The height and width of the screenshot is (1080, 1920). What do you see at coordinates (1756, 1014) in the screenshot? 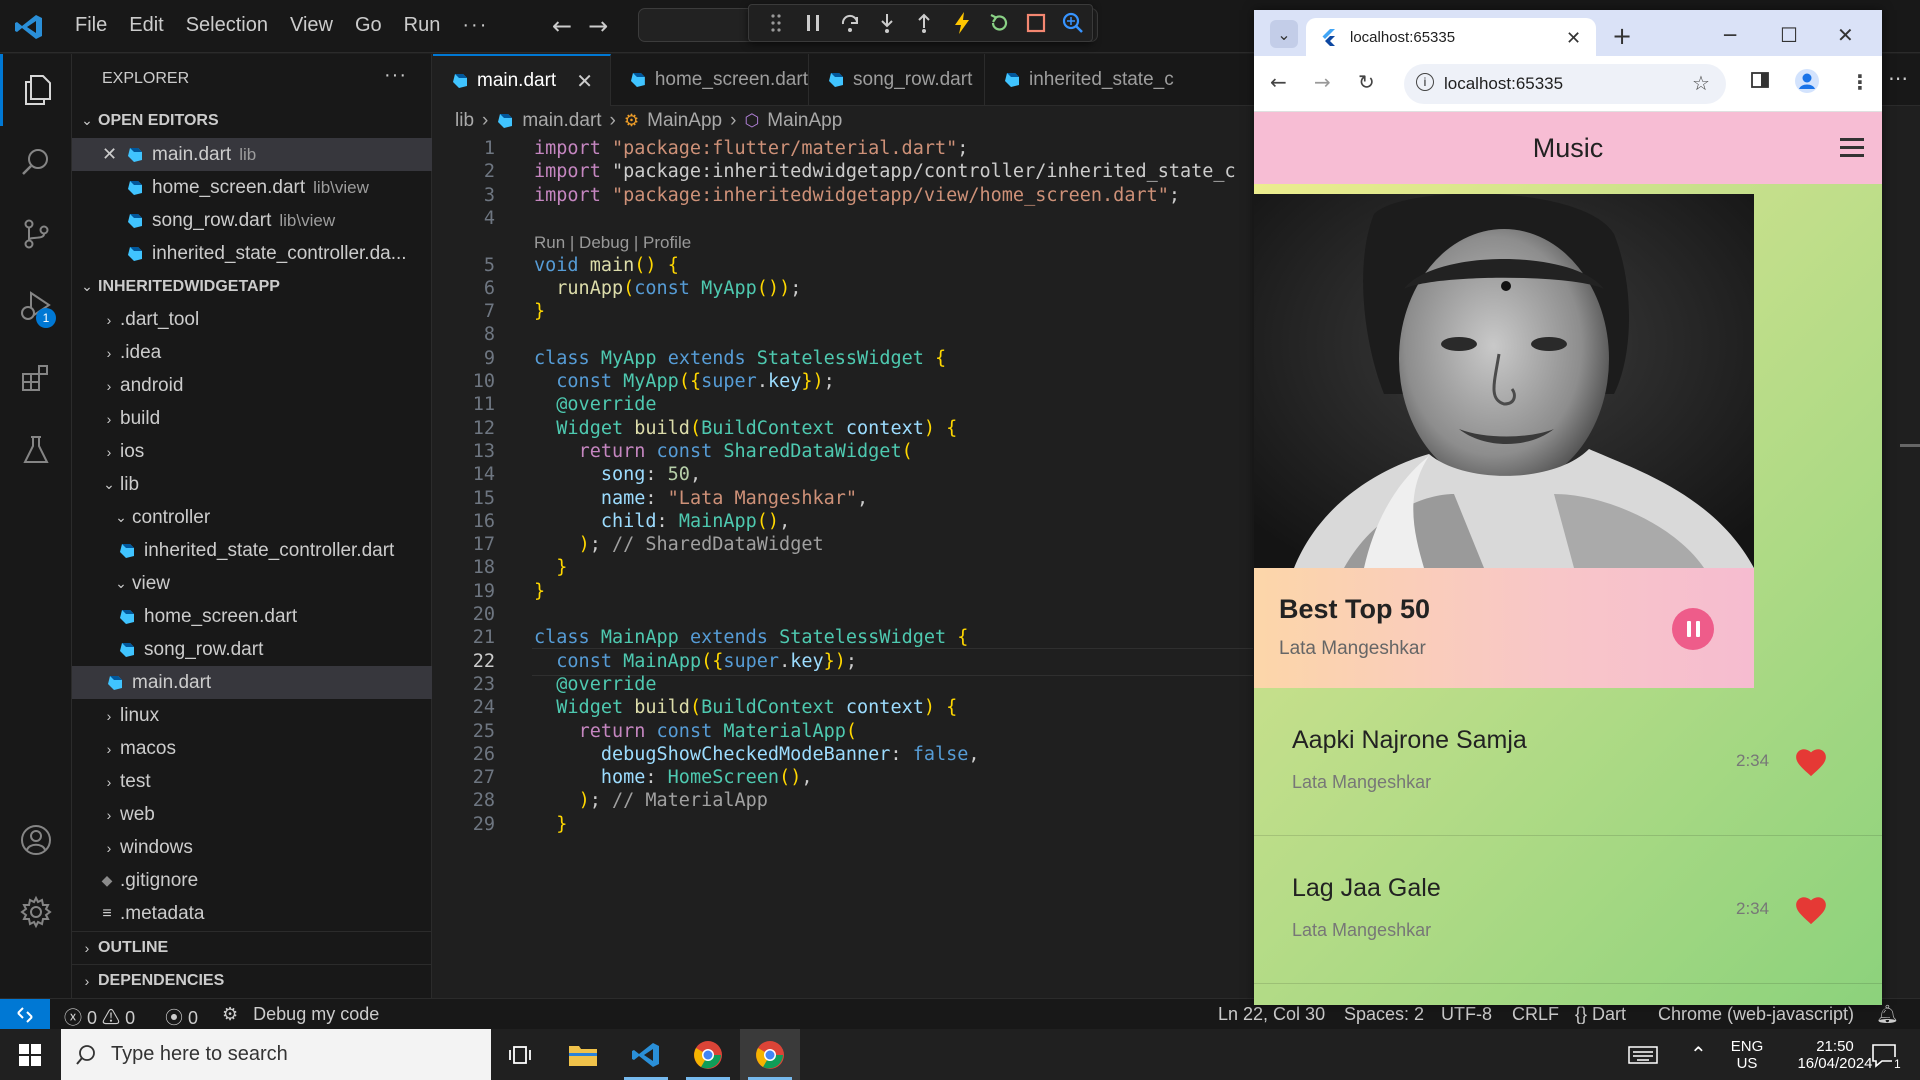
I see `debug-target: Chrome (web-javascript)` at bounding box center [1756, 1014].